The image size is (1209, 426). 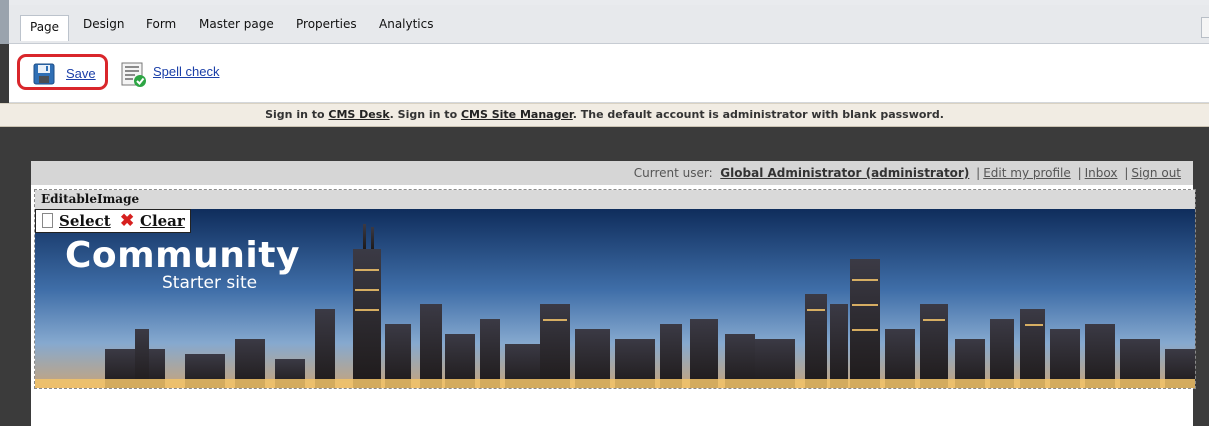 I want to click on current-user-name: Global Administrator (administrator), so click(x=844, y=173).